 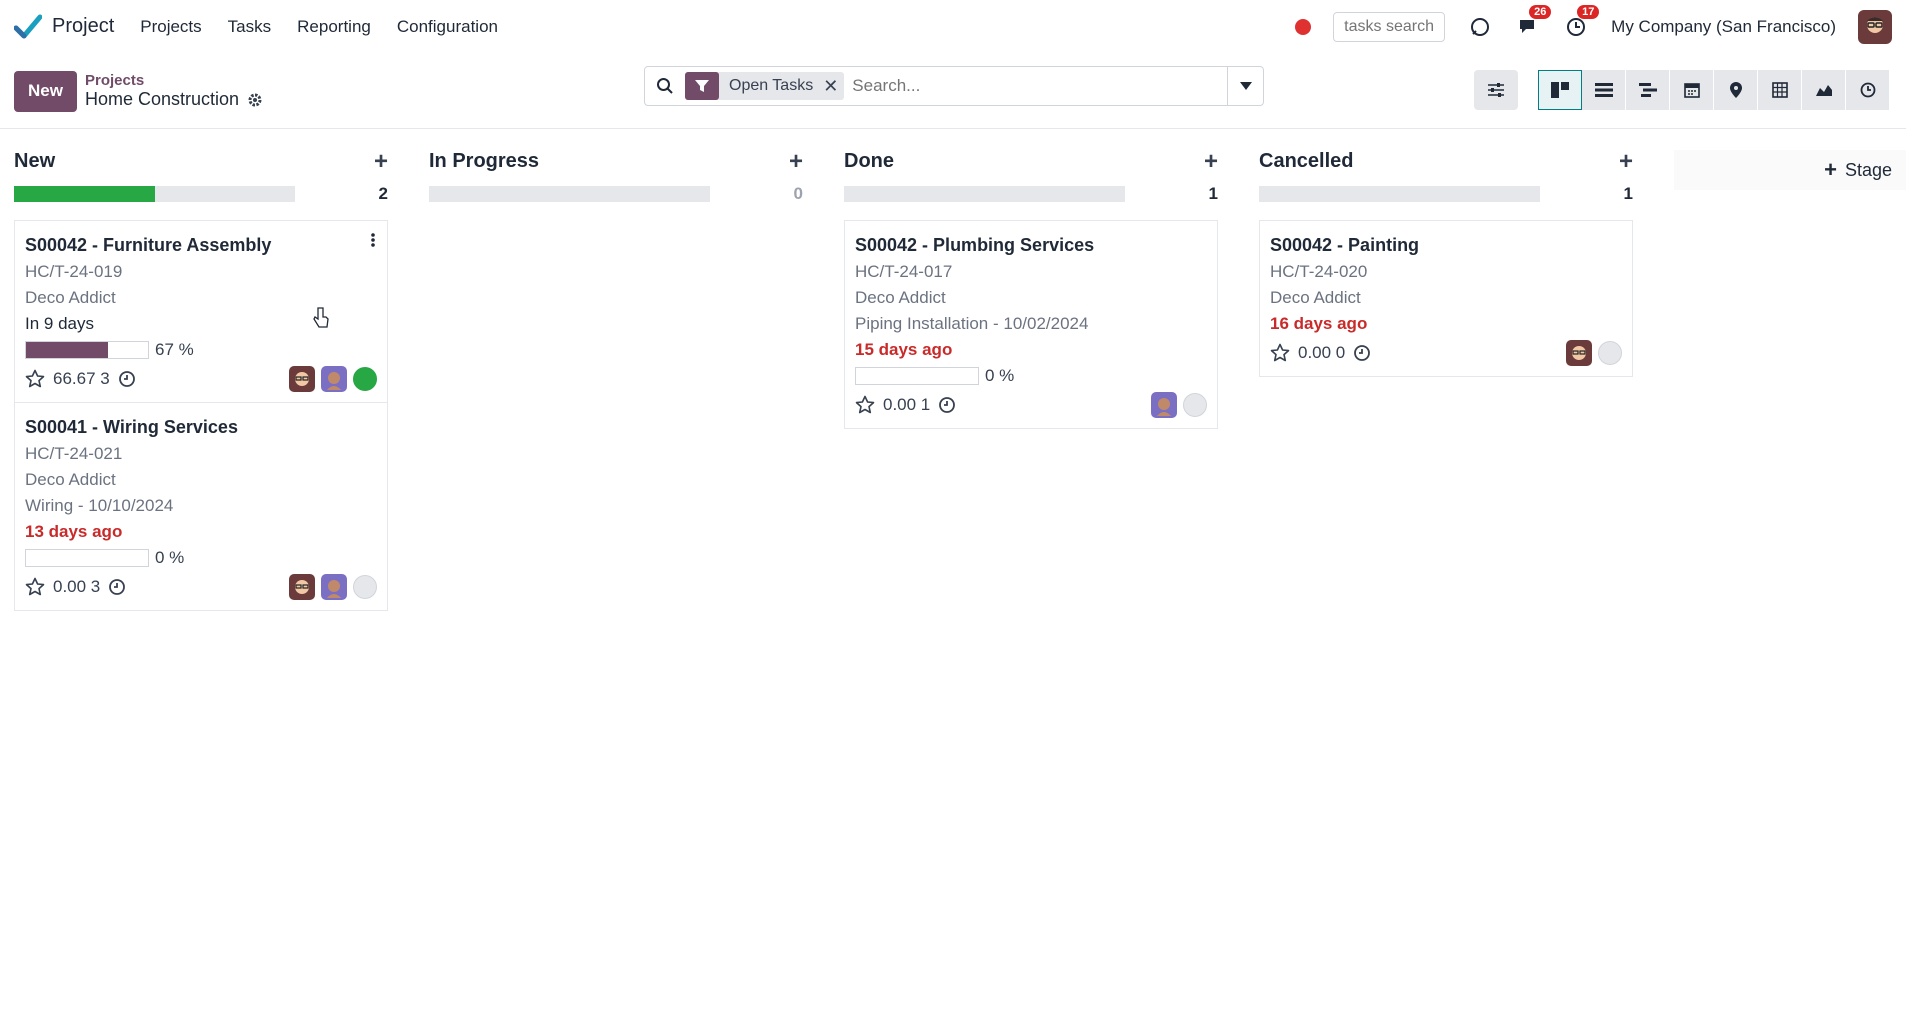 What do you see at coordinates (334, 27) in the screenshot?
I see `menu-reporting: Reporting` at bounding box center [334, 27].